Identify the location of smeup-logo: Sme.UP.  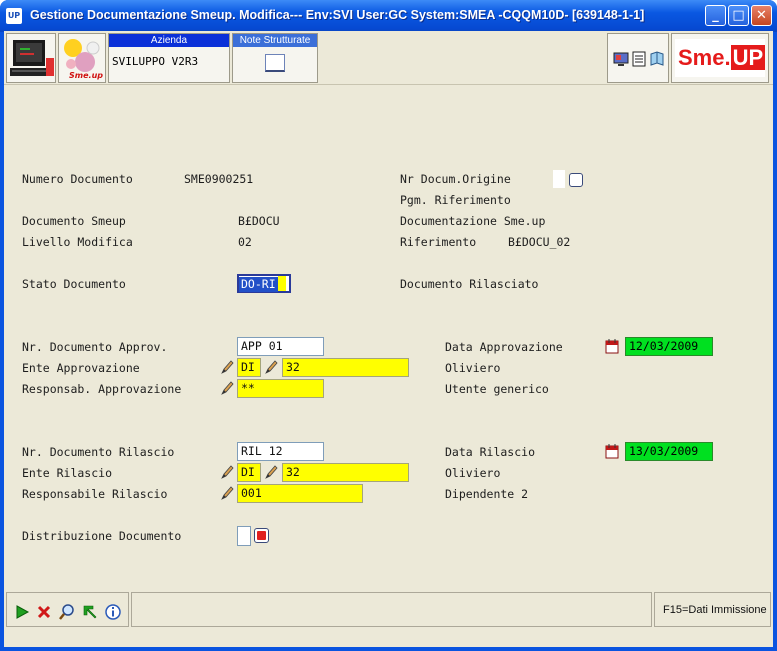
(720, 58).